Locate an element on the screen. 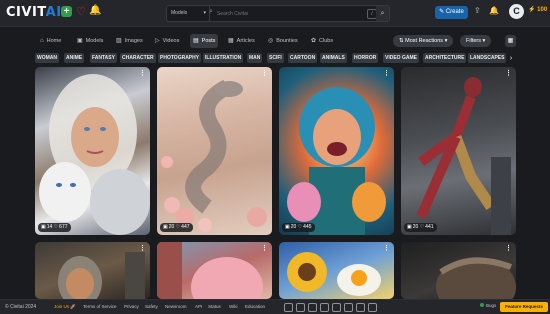 This screenshot has height=314, width=550. bell-icon: 🔔 is located at coordinates (95, 10).